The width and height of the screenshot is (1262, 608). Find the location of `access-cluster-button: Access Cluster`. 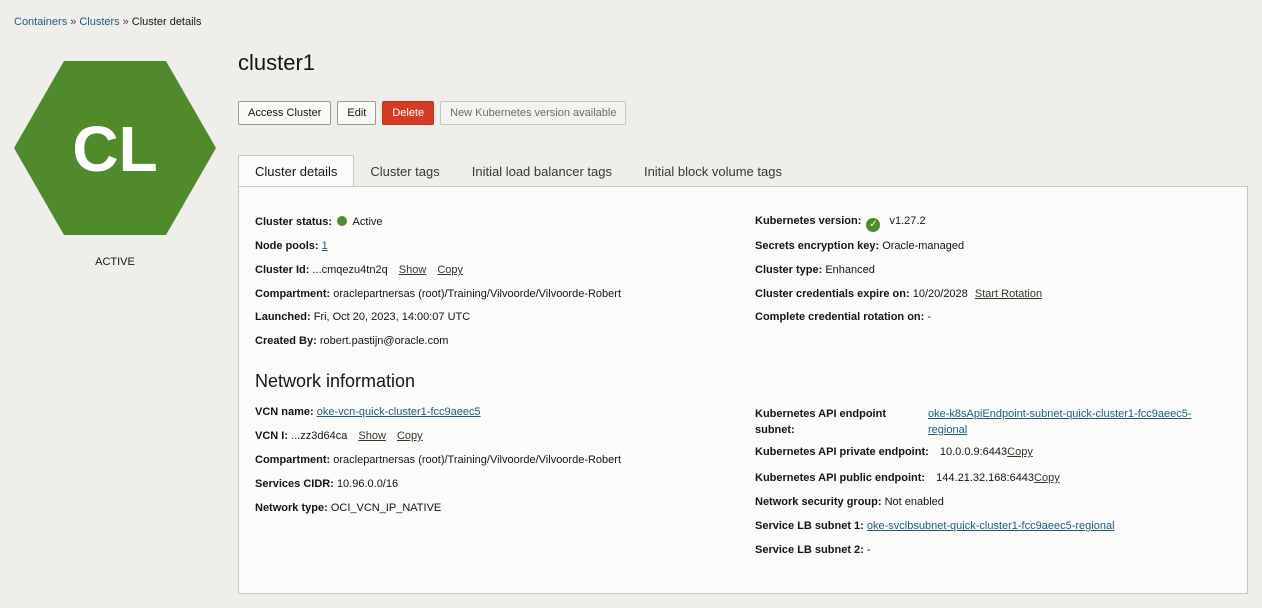

access-cluster-button: Access Cluster is located at coordinates (285, 113).